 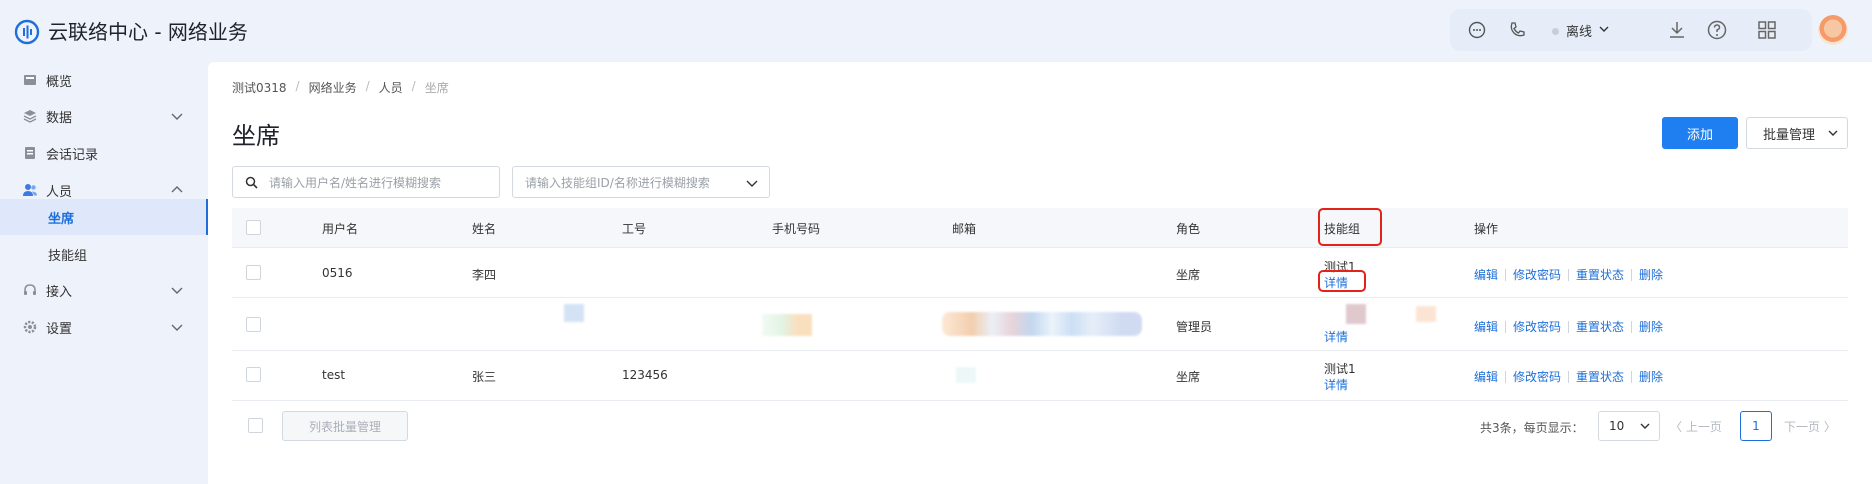 I want to click on pagination-total: 共3条，每页显示：, so click(x=1532, y=428).